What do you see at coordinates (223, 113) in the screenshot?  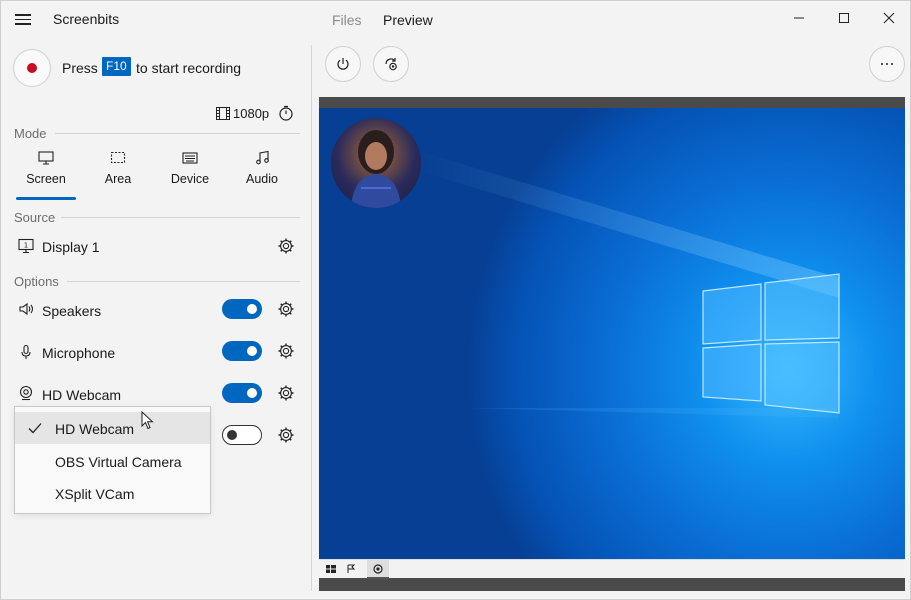 I see `film-icon` at bounding box center [223, 113].